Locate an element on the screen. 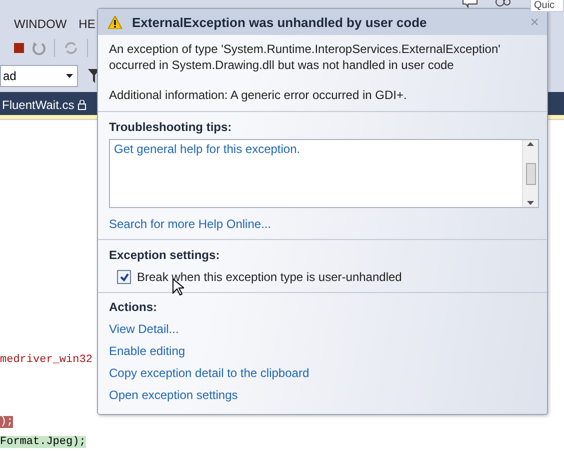 The width and height of the screenshot is (564, 452). menu-item: WINDOW is located at coordinates (40, 24).